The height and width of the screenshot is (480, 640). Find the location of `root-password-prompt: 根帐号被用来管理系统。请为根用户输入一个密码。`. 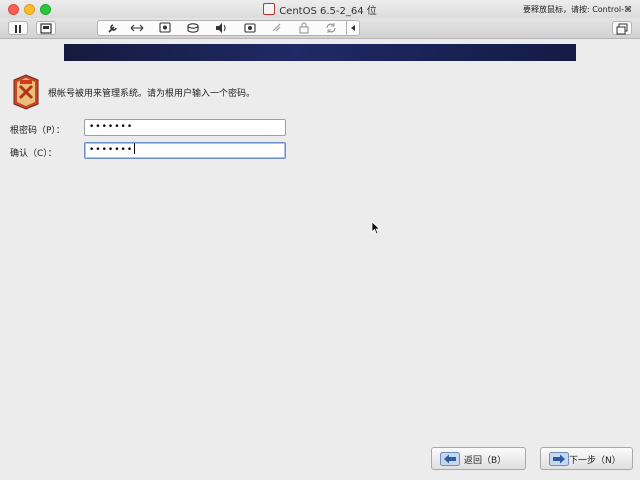

root-password-prompt: 根帐号被用来管理系统。请为根用户输入一个密码。 is located at coordinates (152, 94).